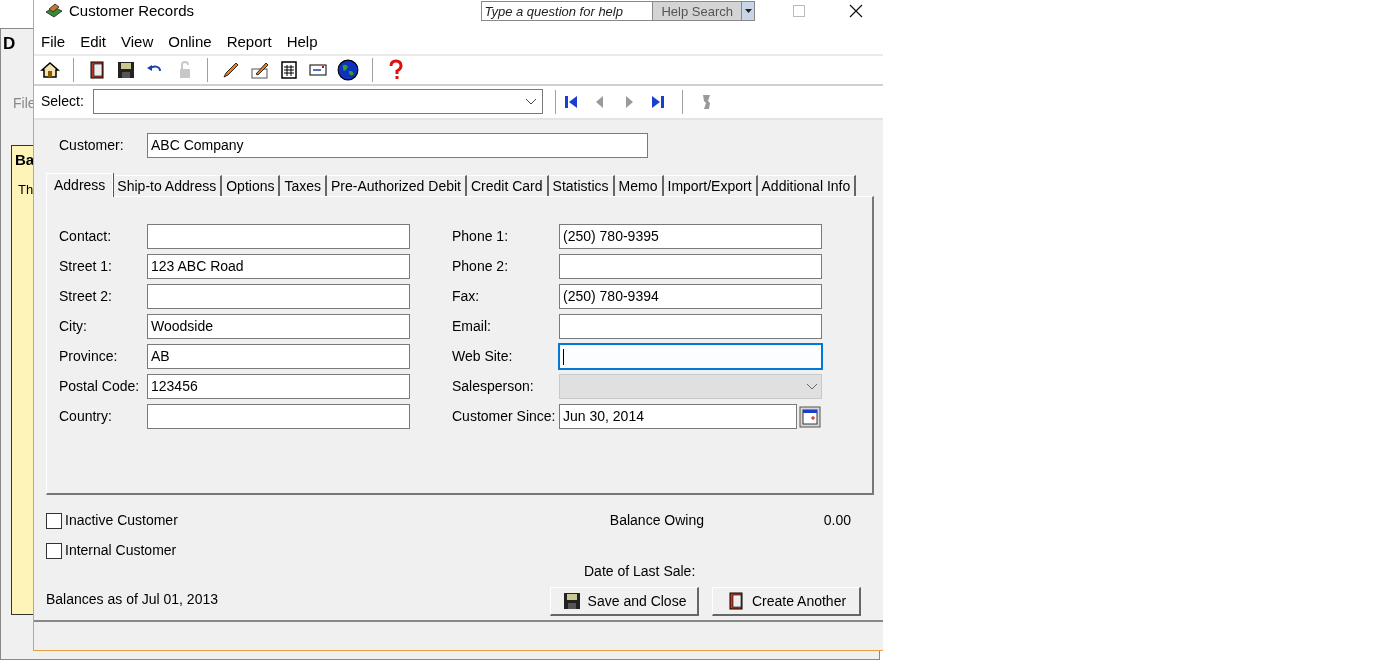 The width and height of the screenshot is (1395, 666). I want to click on calendar-icon, so click(810, 416).